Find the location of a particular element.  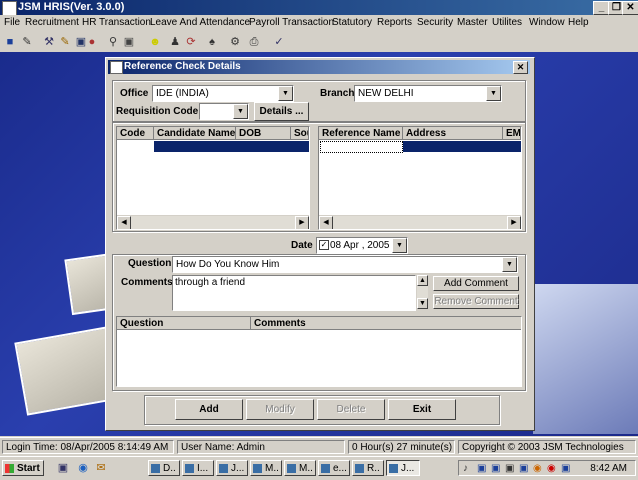

reference-col-email: EM is located at coordinates (512, 133).